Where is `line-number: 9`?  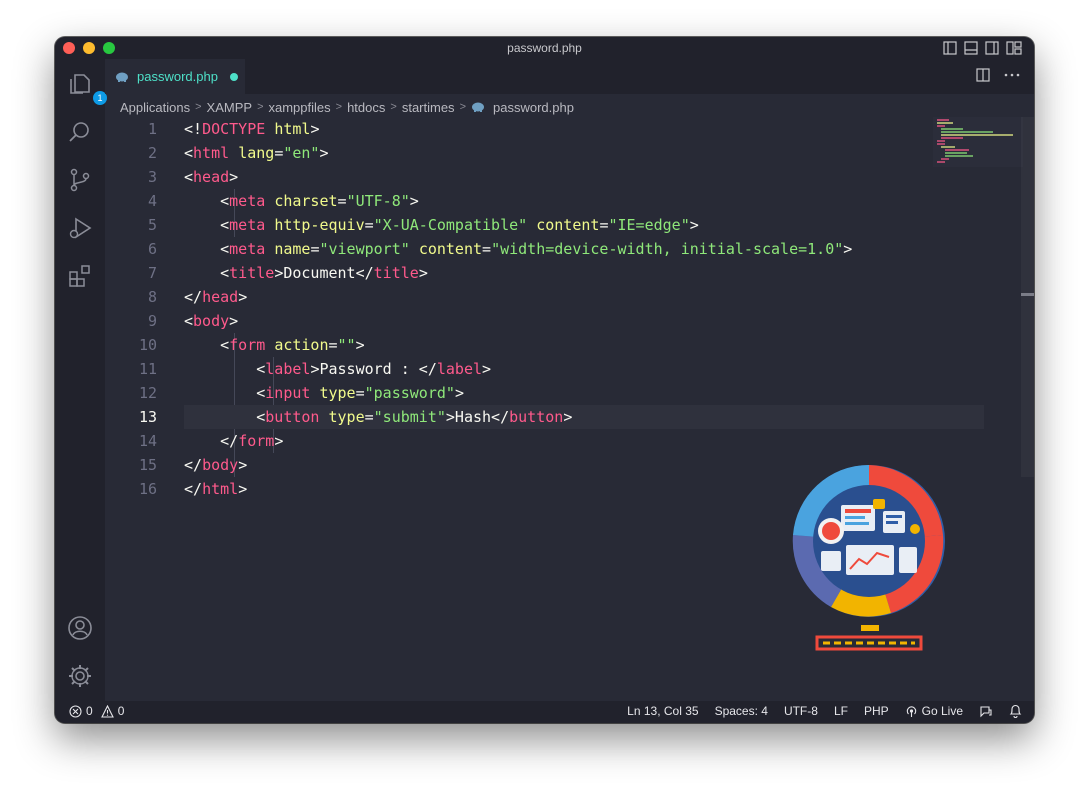 line-number: 9 is located at coordinates (152, 321).